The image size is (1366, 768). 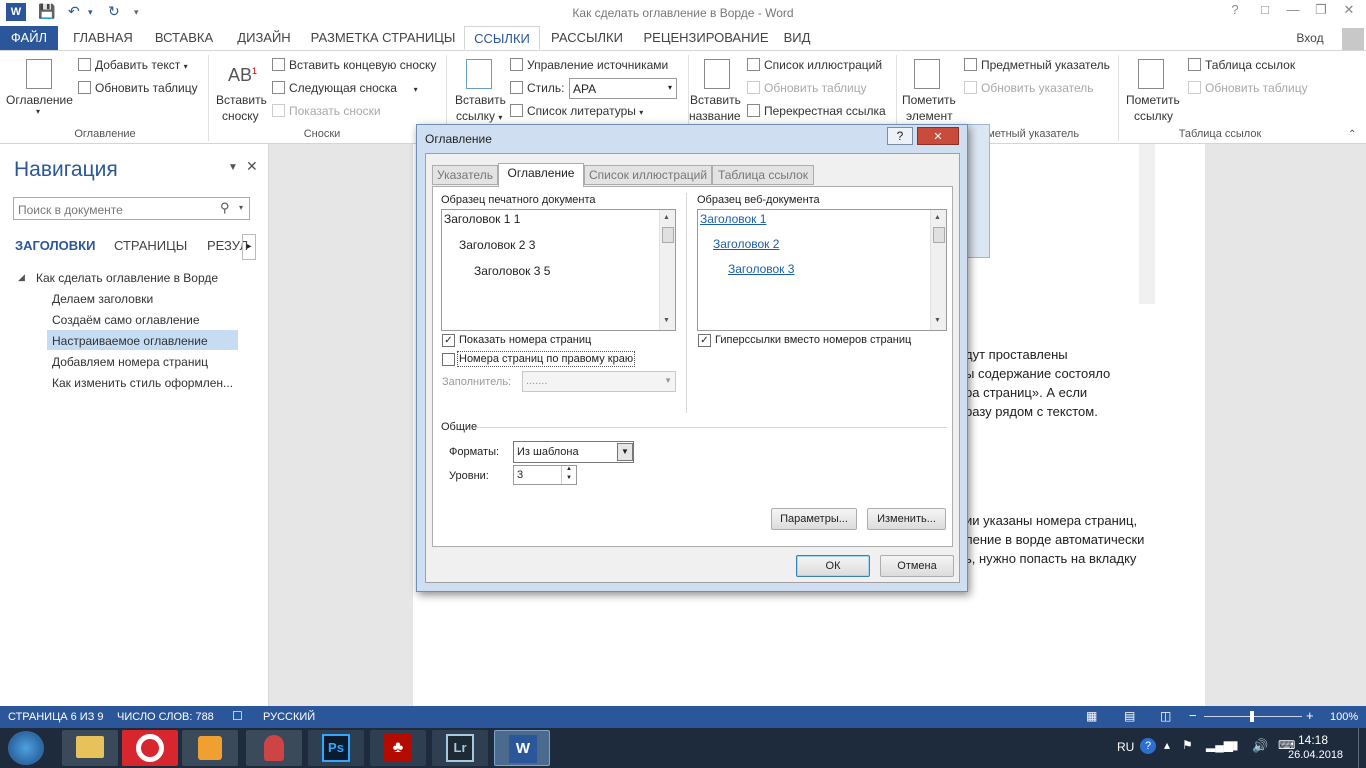 I want to click on print-preview-scrollbar: ▲ ▼, so click(x=667, y=270).